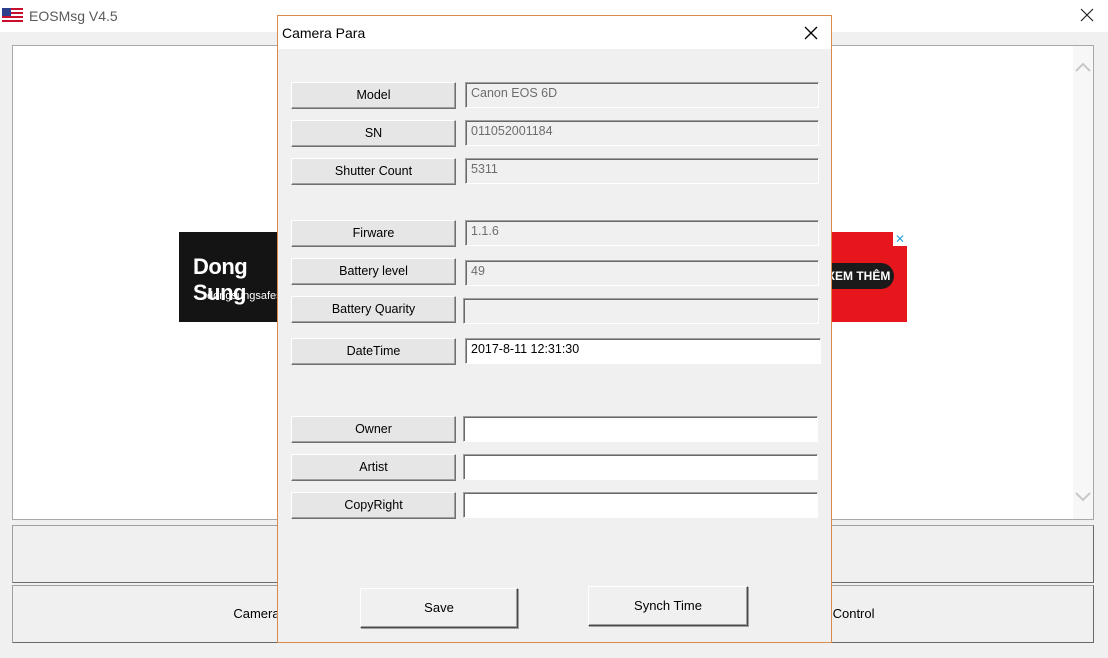  Describe the element at coordinates (640, 429) in the screenshot. I see `owner-field` at that location.